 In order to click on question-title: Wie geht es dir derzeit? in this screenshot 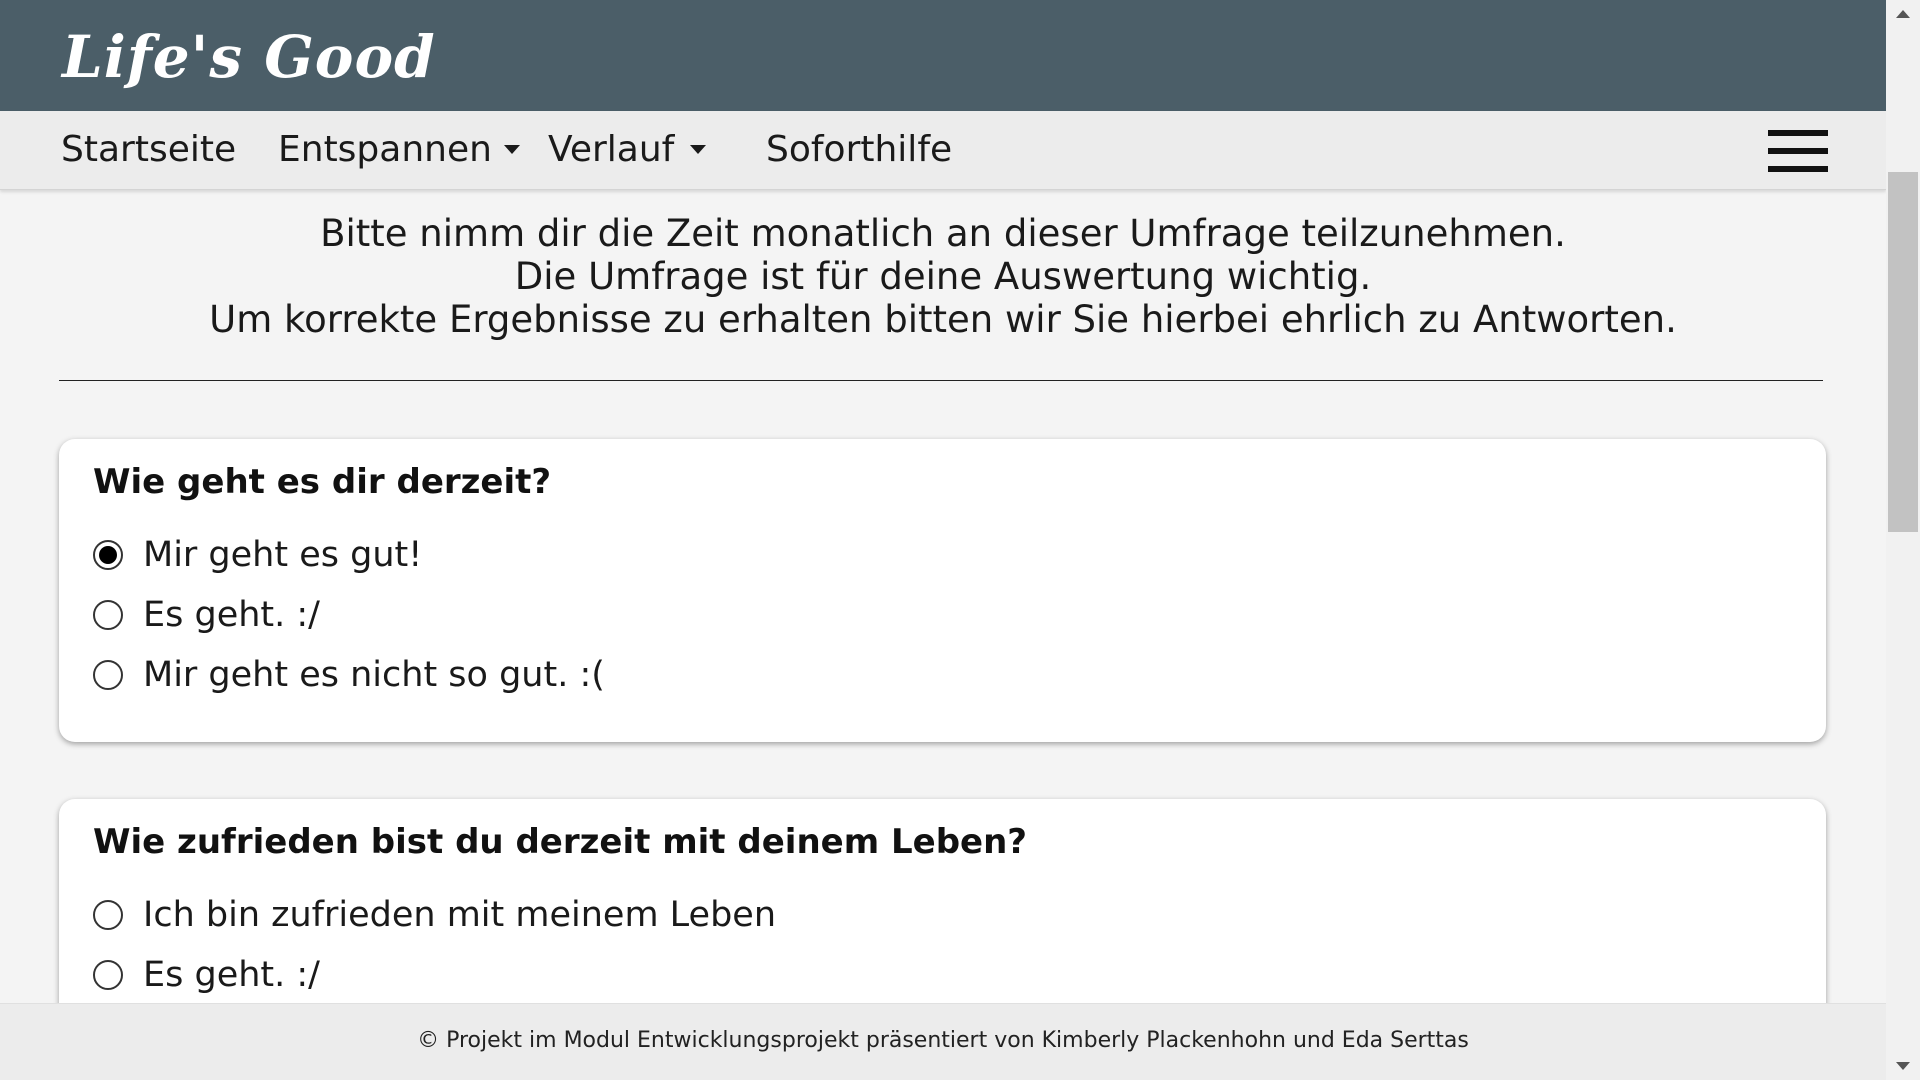, I will do `click(322, 482)`.